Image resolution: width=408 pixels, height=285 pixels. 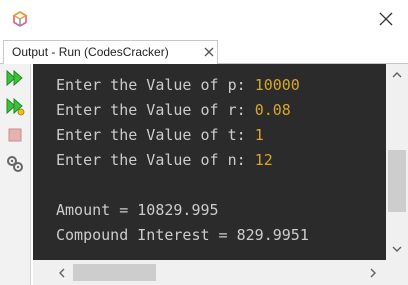 I want to click on scrollbar-corner, so click(x=397, y=272).